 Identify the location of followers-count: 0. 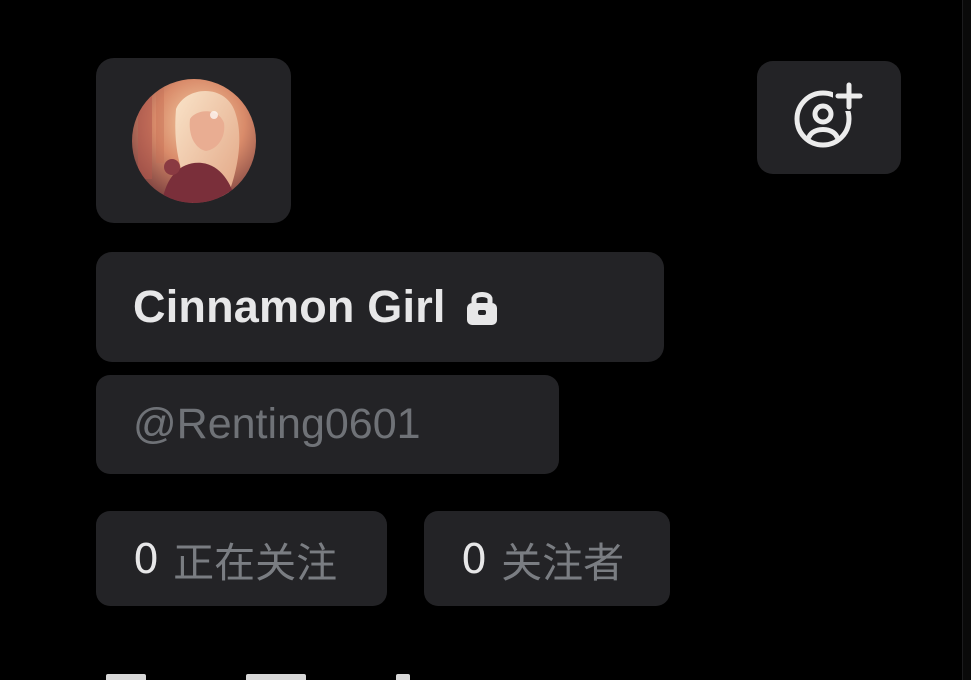
(474, 558).